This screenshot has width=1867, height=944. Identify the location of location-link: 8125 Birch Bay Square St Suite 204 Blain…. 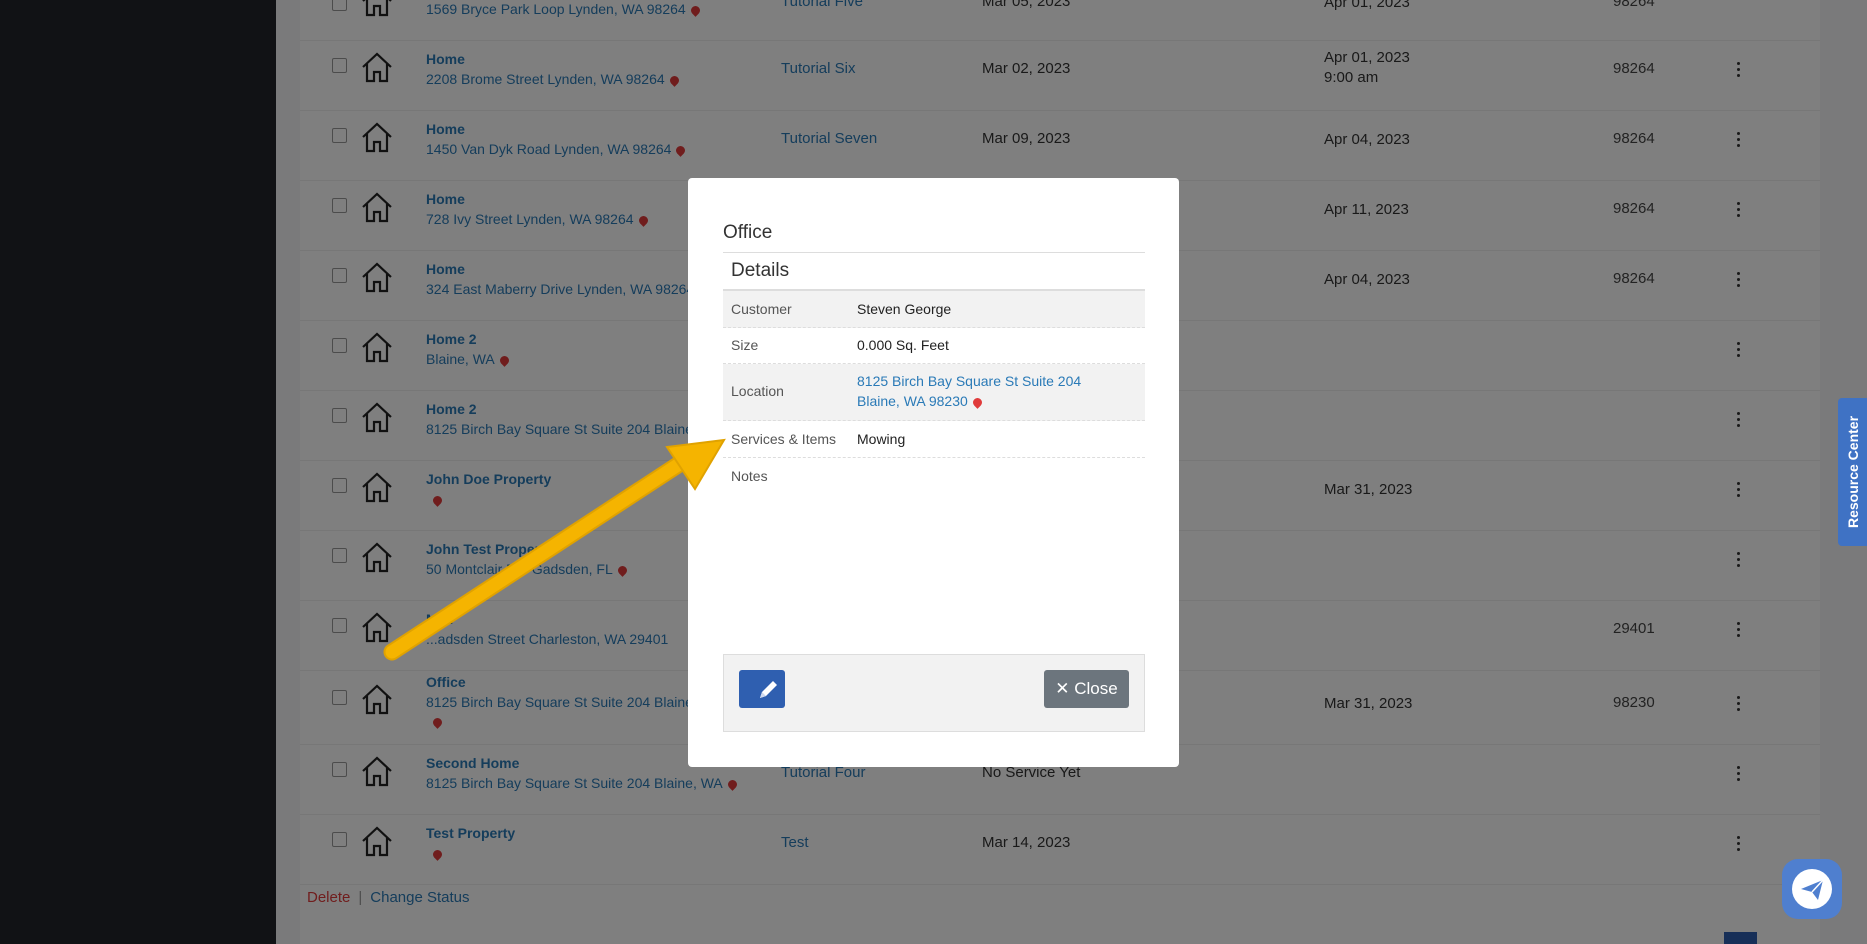
(969, 391).